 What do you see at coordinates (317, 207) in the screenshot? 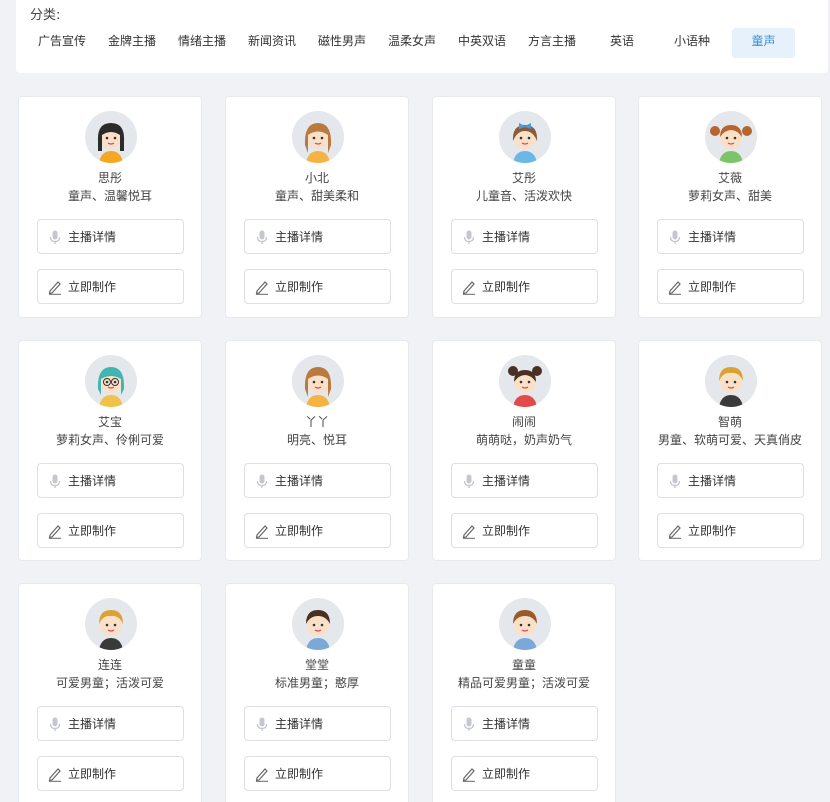
I see `voice-card: 小北童声、甜美柔和 主播详情立即制作` at bounding box center [317, 207].